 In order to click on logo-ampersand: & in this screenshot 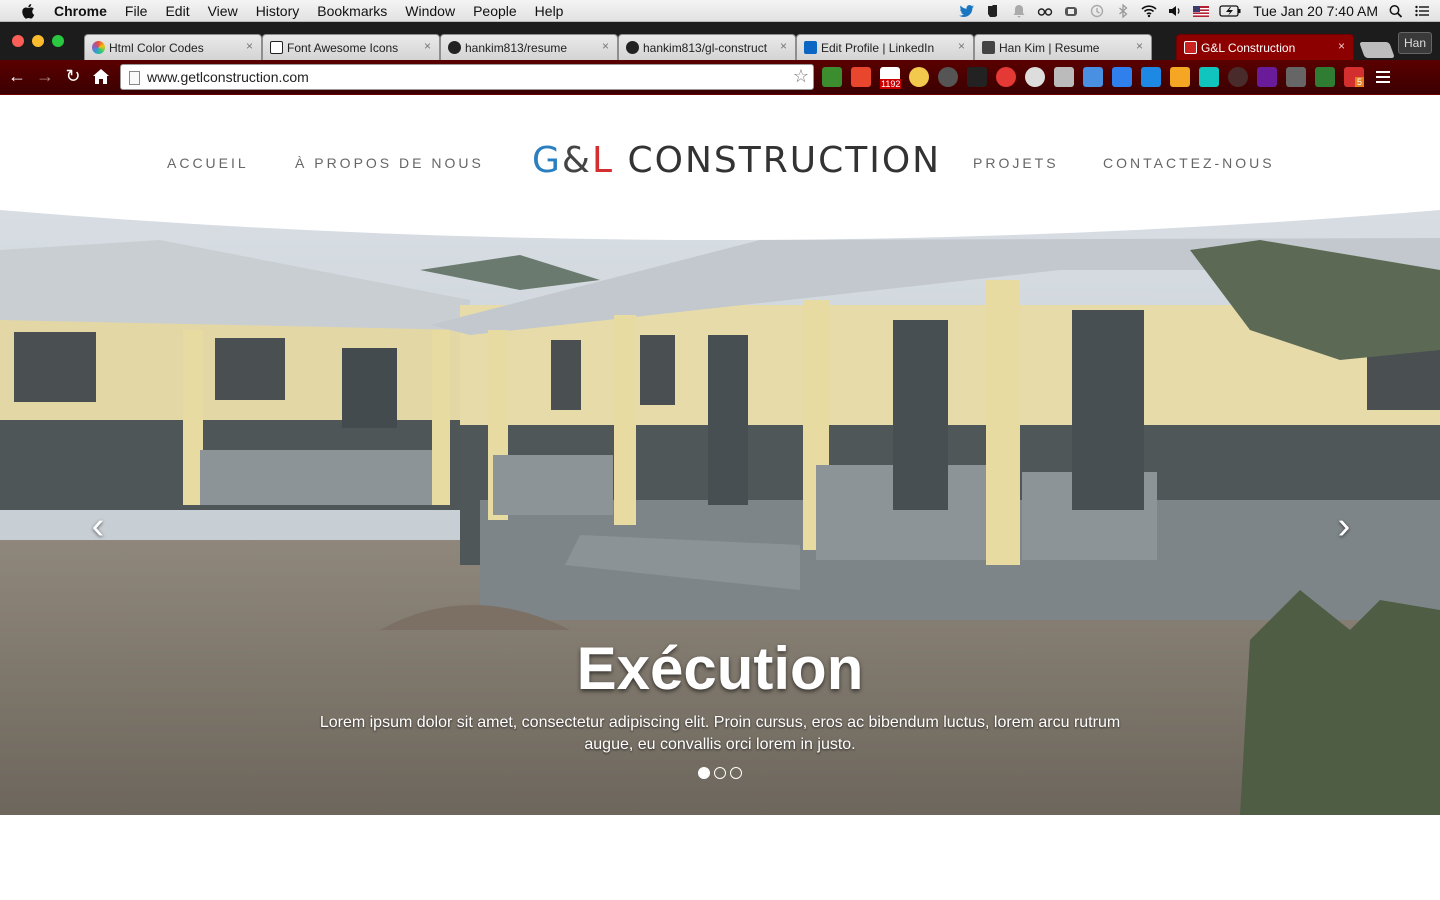, I will do `click(576, 160)`.